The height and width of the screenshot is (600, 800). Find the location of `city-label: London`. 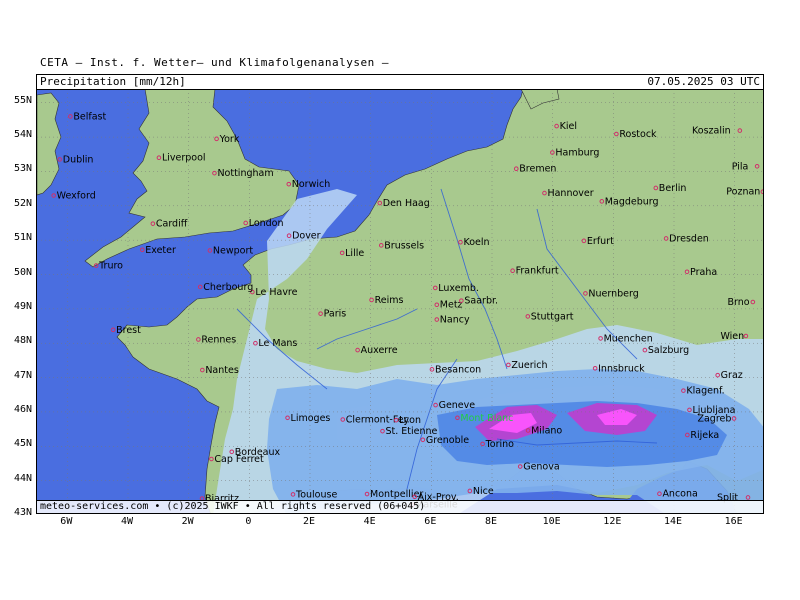

city-label: London is located at coordinates (266, 223).